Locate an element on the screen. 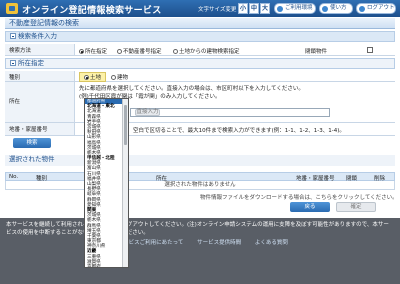  type-row: 種別 土地 建物 is located at coordinates (200, 76).